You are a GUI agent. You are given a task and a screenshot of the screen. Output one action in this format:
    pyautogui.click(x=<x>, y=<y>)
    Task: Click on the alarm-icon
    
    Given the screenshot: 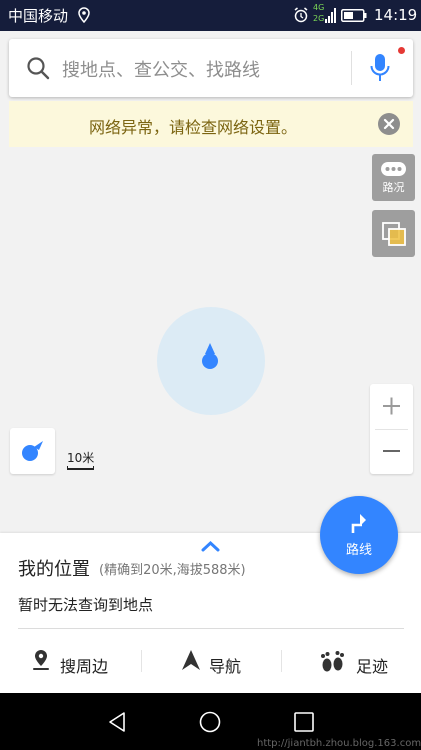 What is the action you would take?
    pyautogui.click(x=301, y=15)
    